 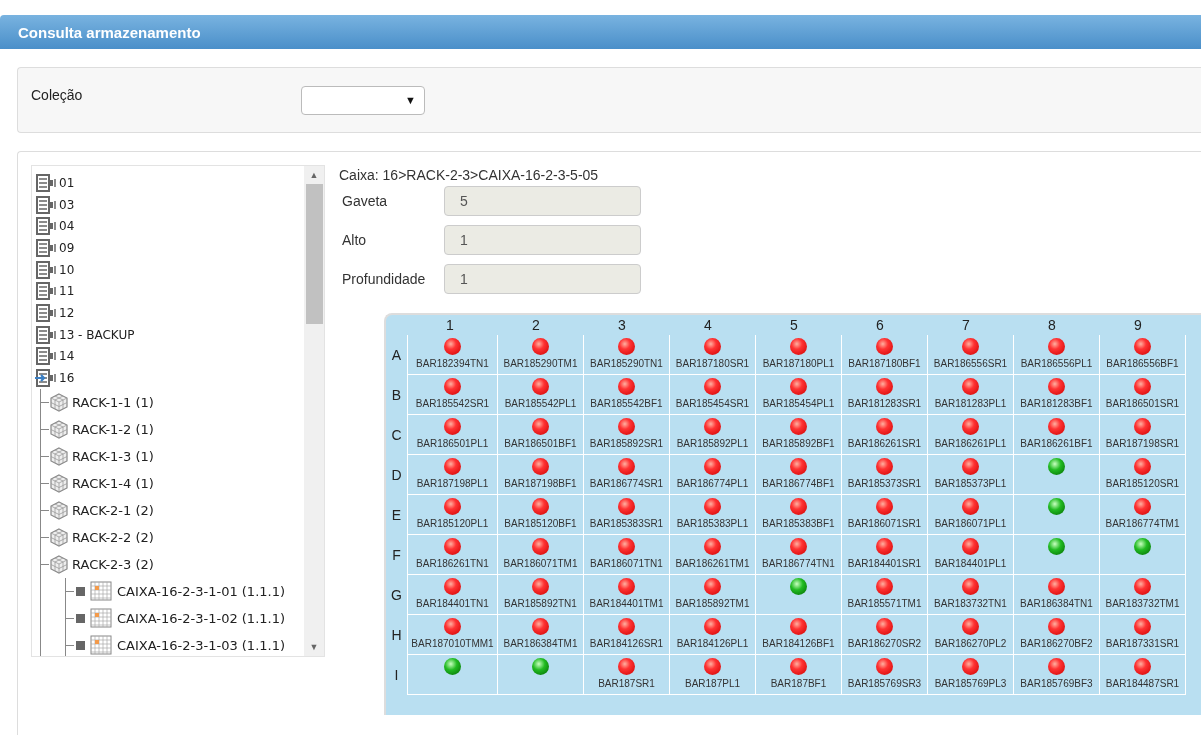 What do you see at coordinates (971, 435) in the screenshot?
I see `grid-slot: BAR186261PL1` at bounding box center [971, 435].